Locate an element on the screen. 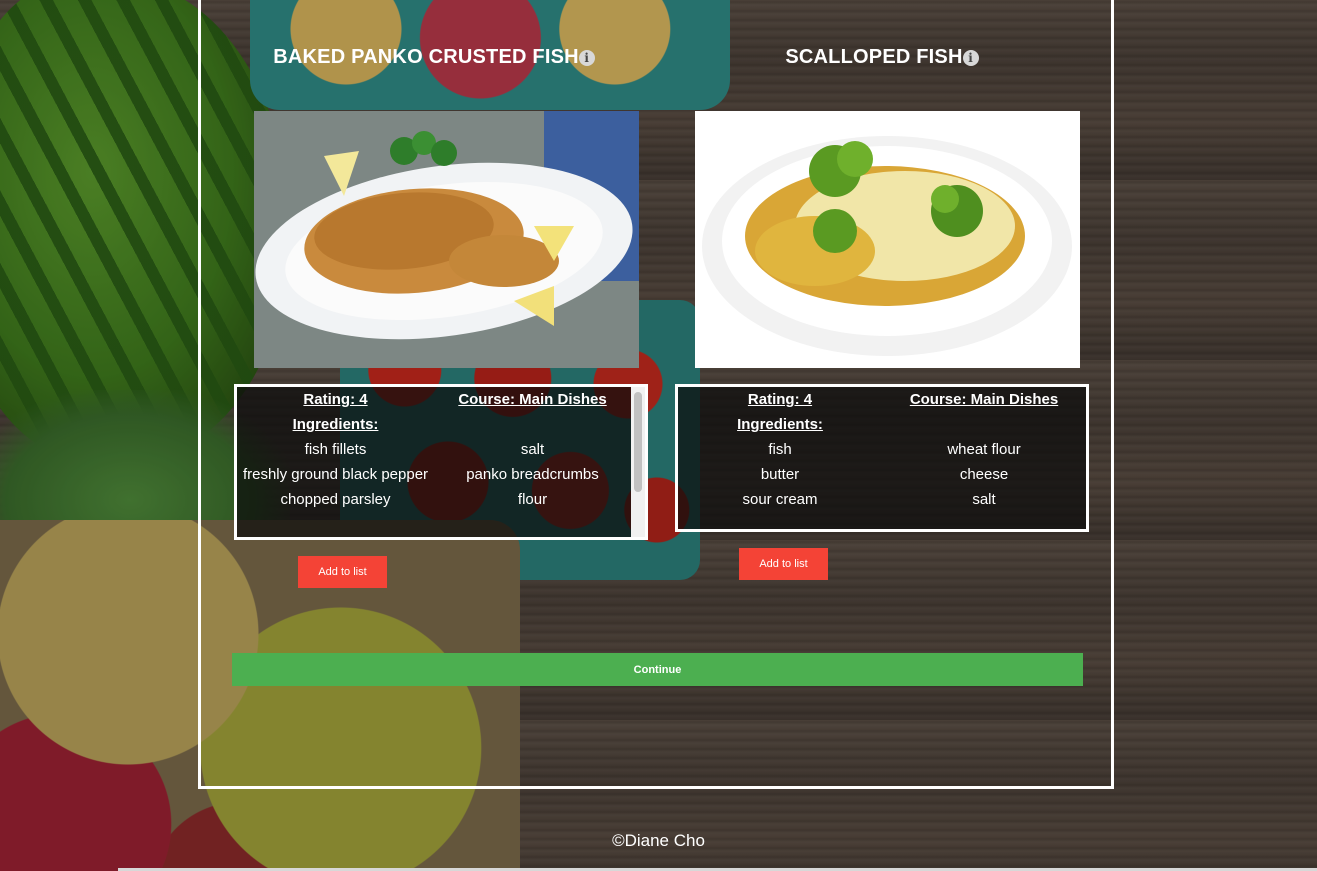  recipe-title: BAKED PANKO CRUSTED FISH i is located at coordinates (434, 57).